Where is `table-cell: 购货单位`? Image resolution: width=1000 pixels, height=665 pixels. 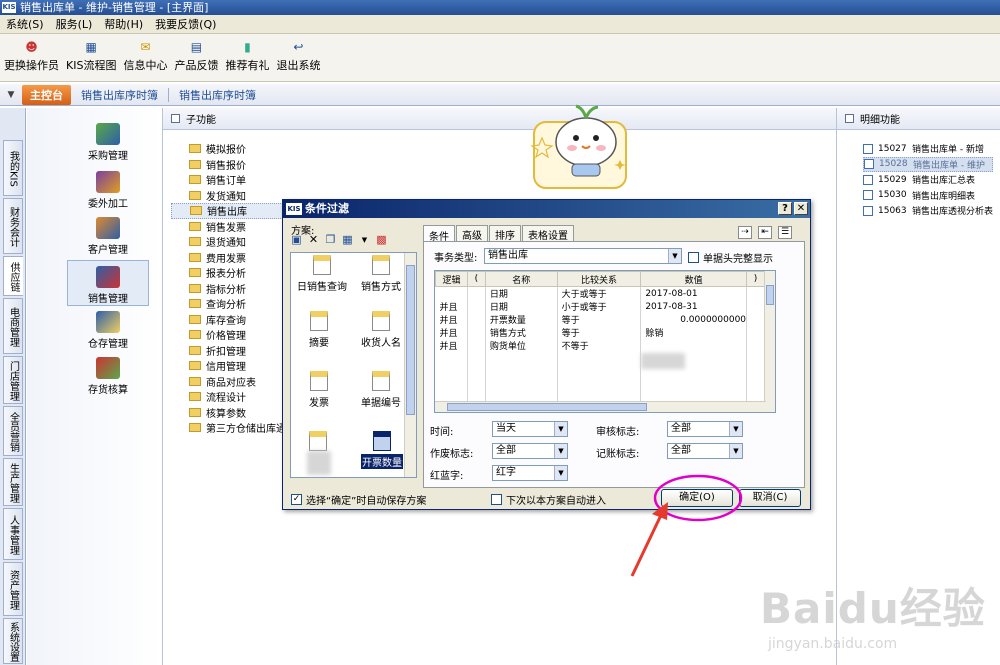 table-cell: 购货单位 is located at coordinates (521, 345).